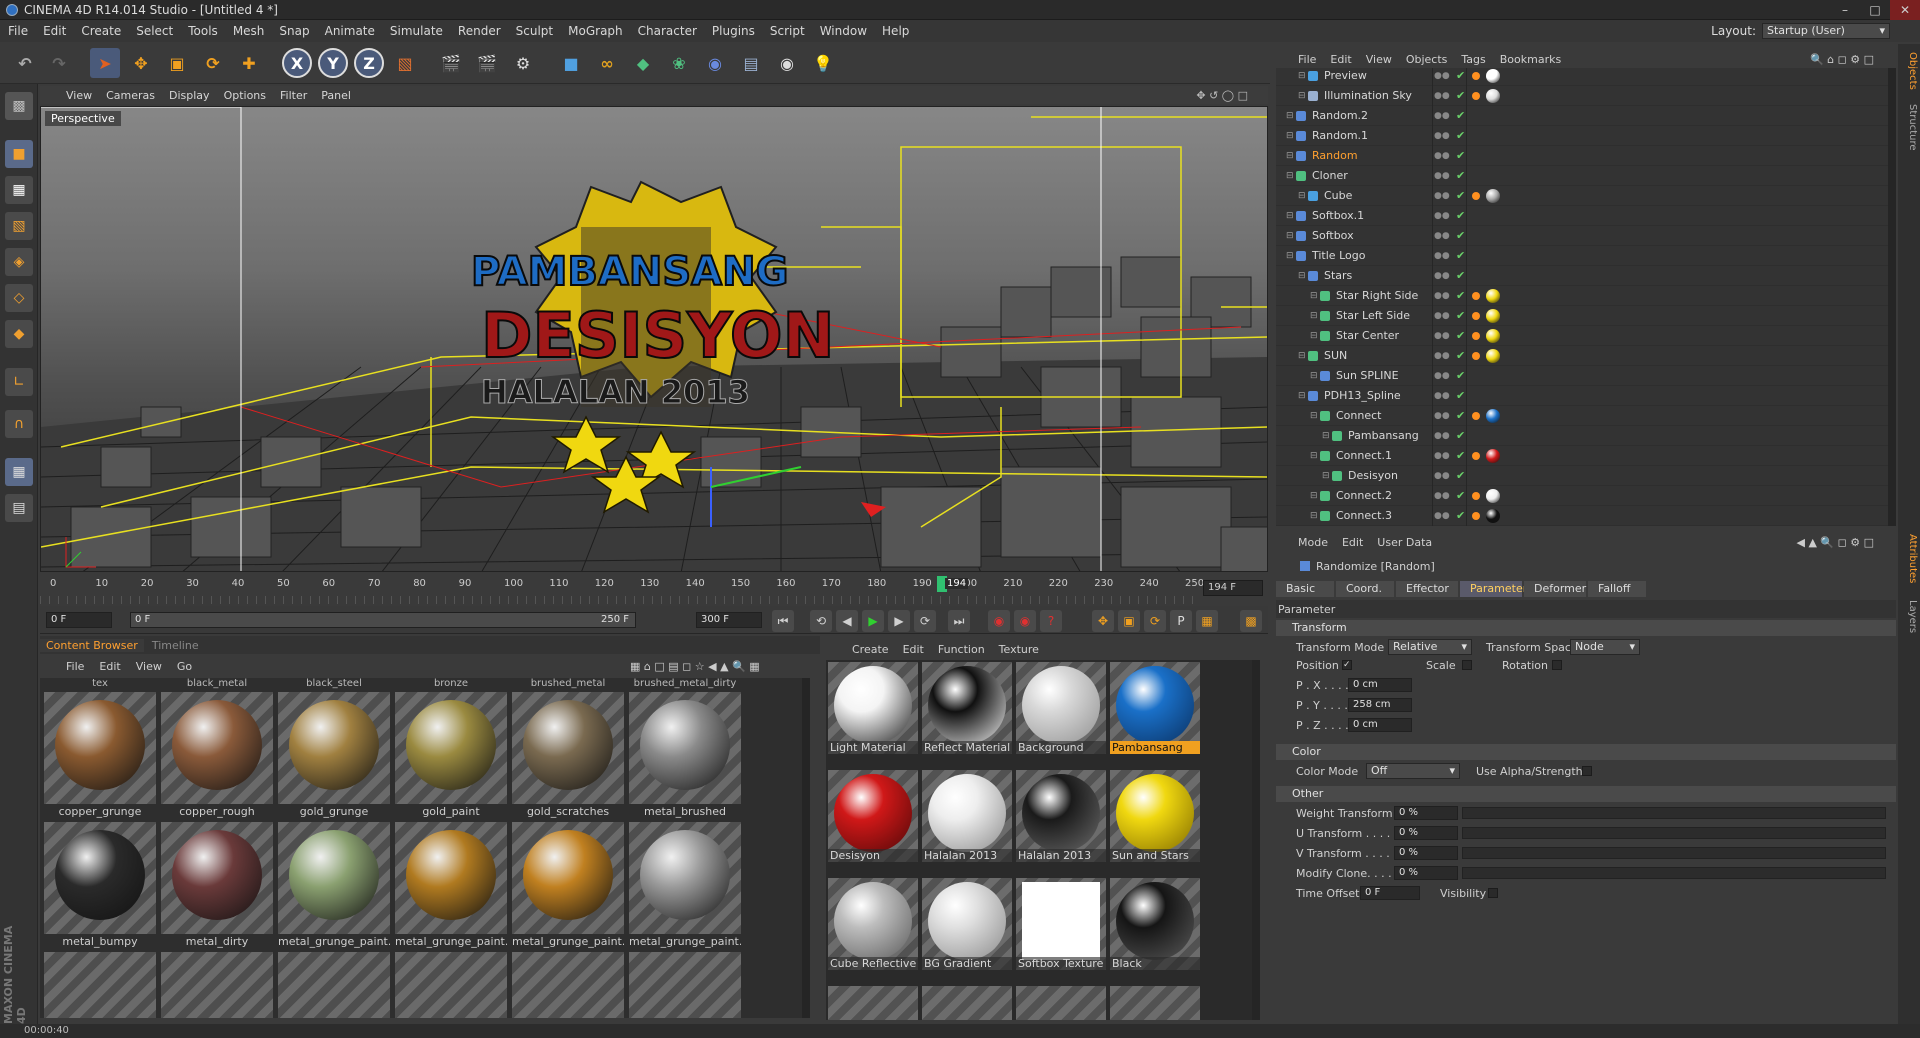 The height and width of the screenshot is (1038, 1920). What do you see at coordinates (1582, 256) in the screenshot?
I see `object-row: ⊟ Title Logo ●● ✔` at bounding box center [1582, 256].